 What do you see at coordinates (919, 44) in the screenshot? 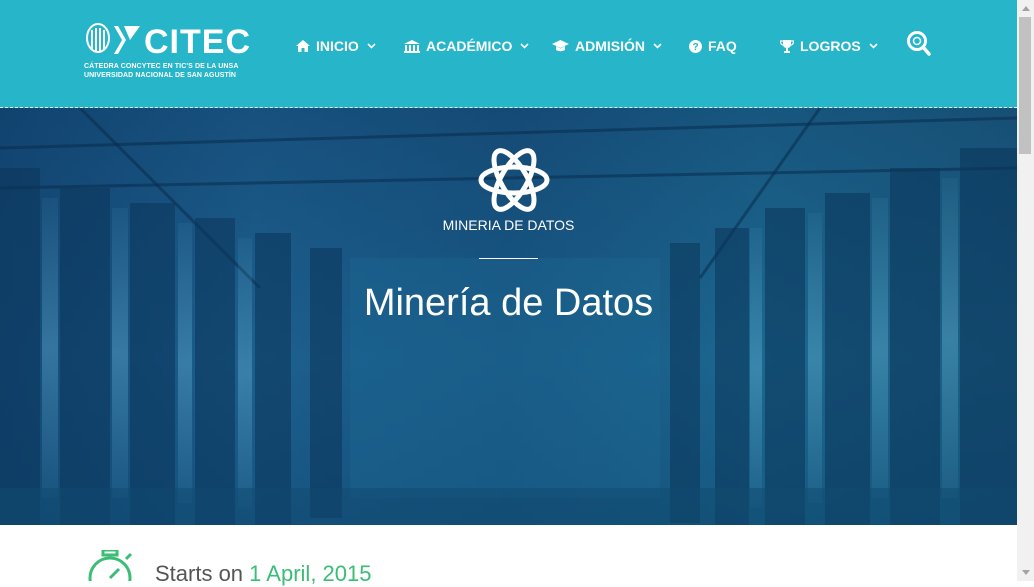
I see `search-icon` at bounding box center [919, 44].